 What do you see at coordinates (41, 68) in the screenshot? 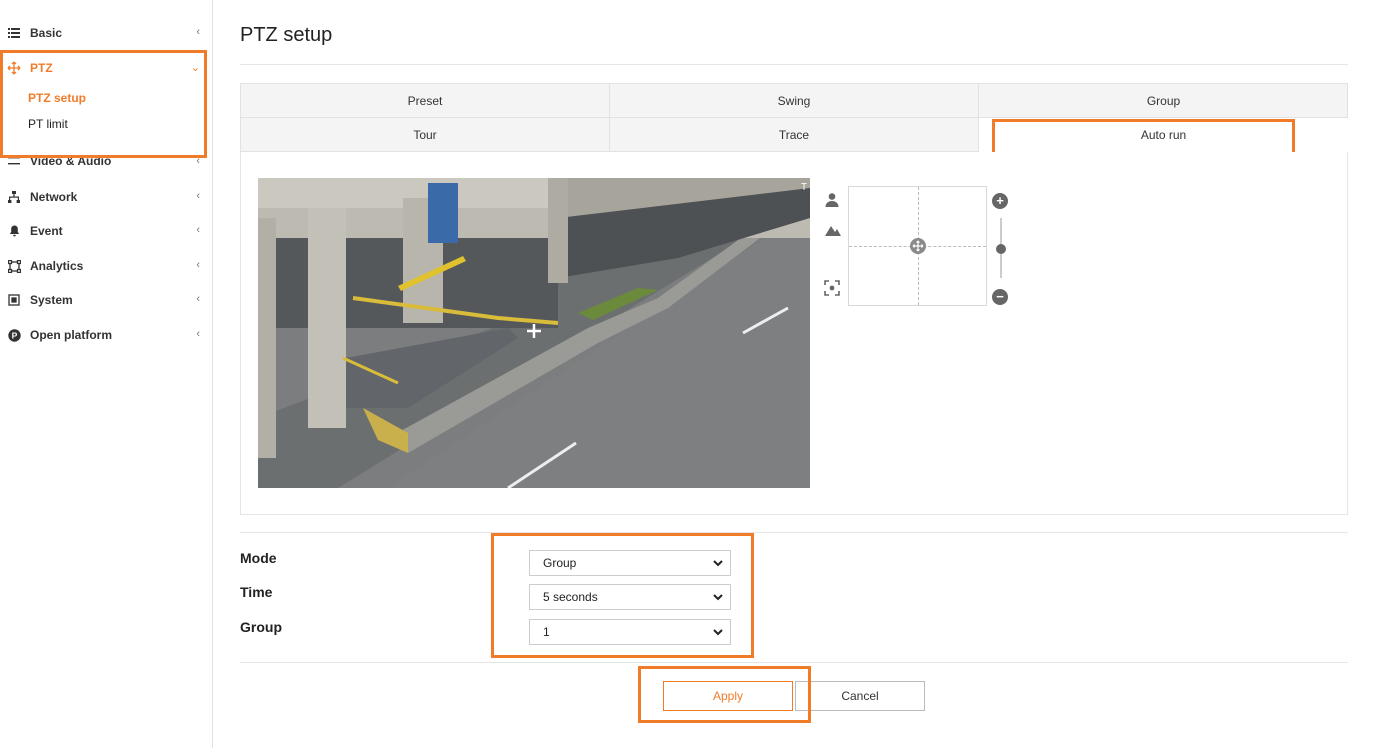
I see `sidebar-item-label: PTZ` at bounding box center [41, 68].